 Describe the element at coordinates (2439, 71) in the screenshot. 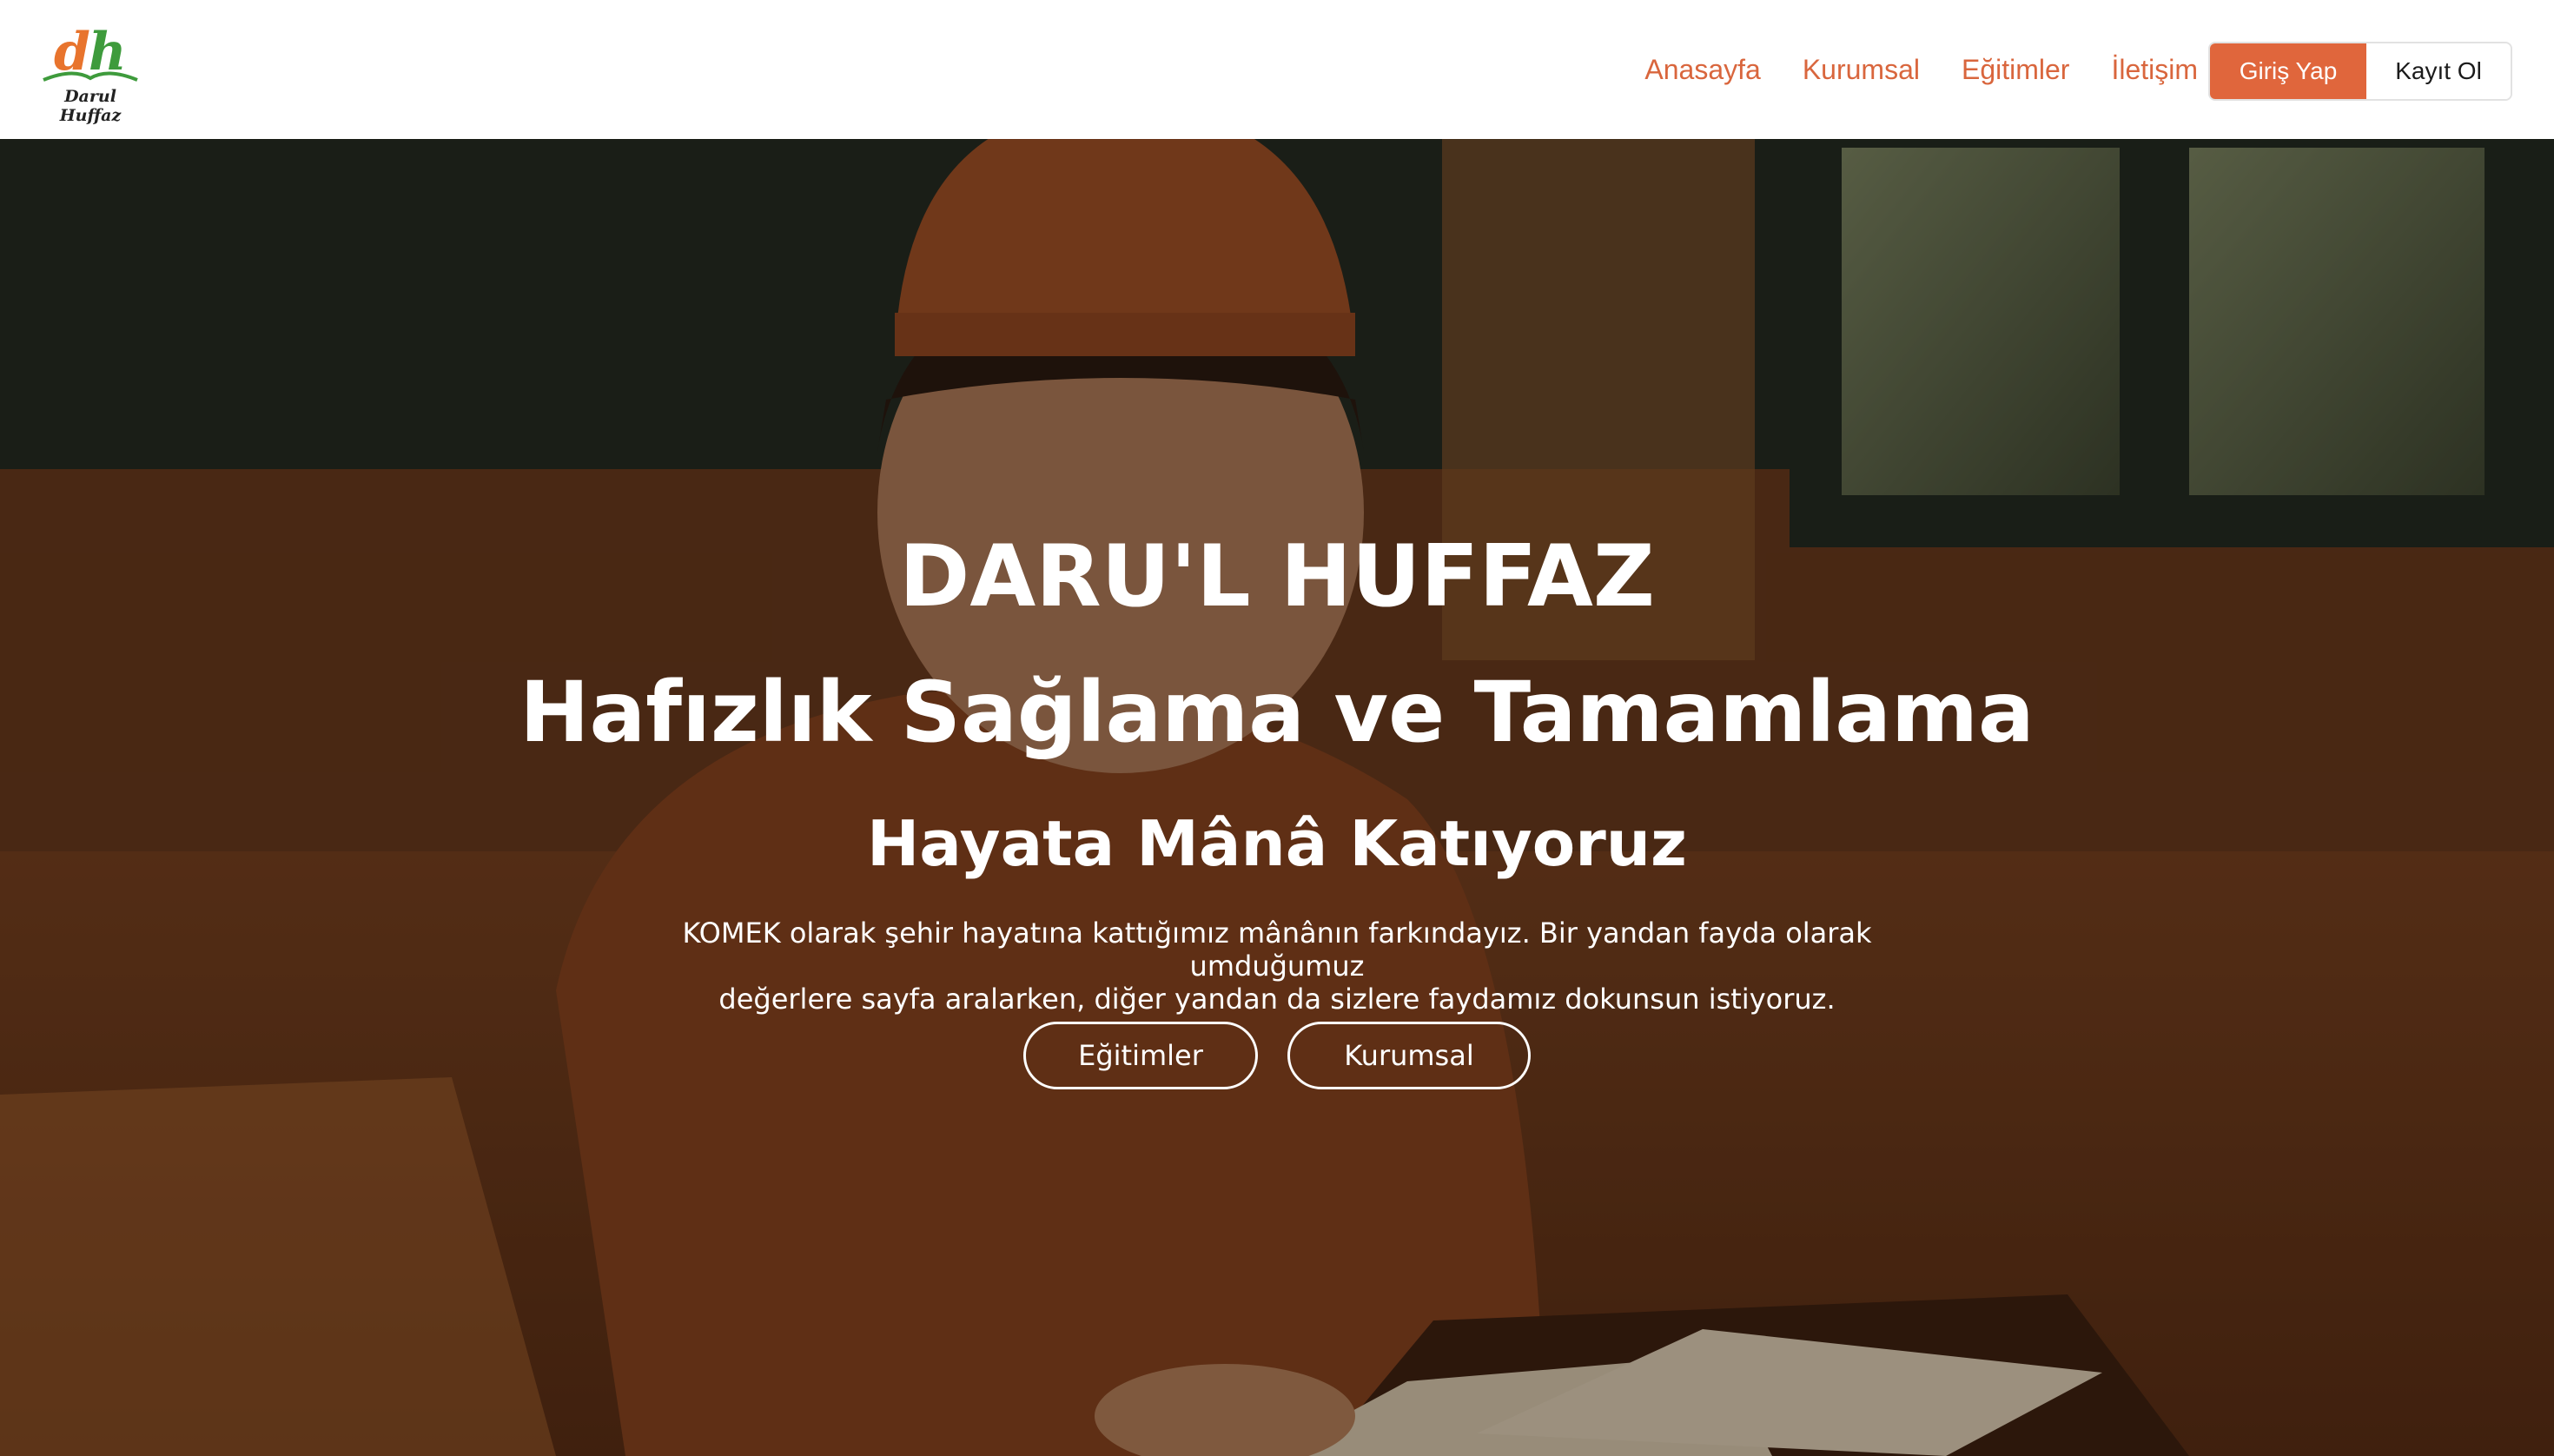

I see `register-button: Kayıt Ol` at that location.